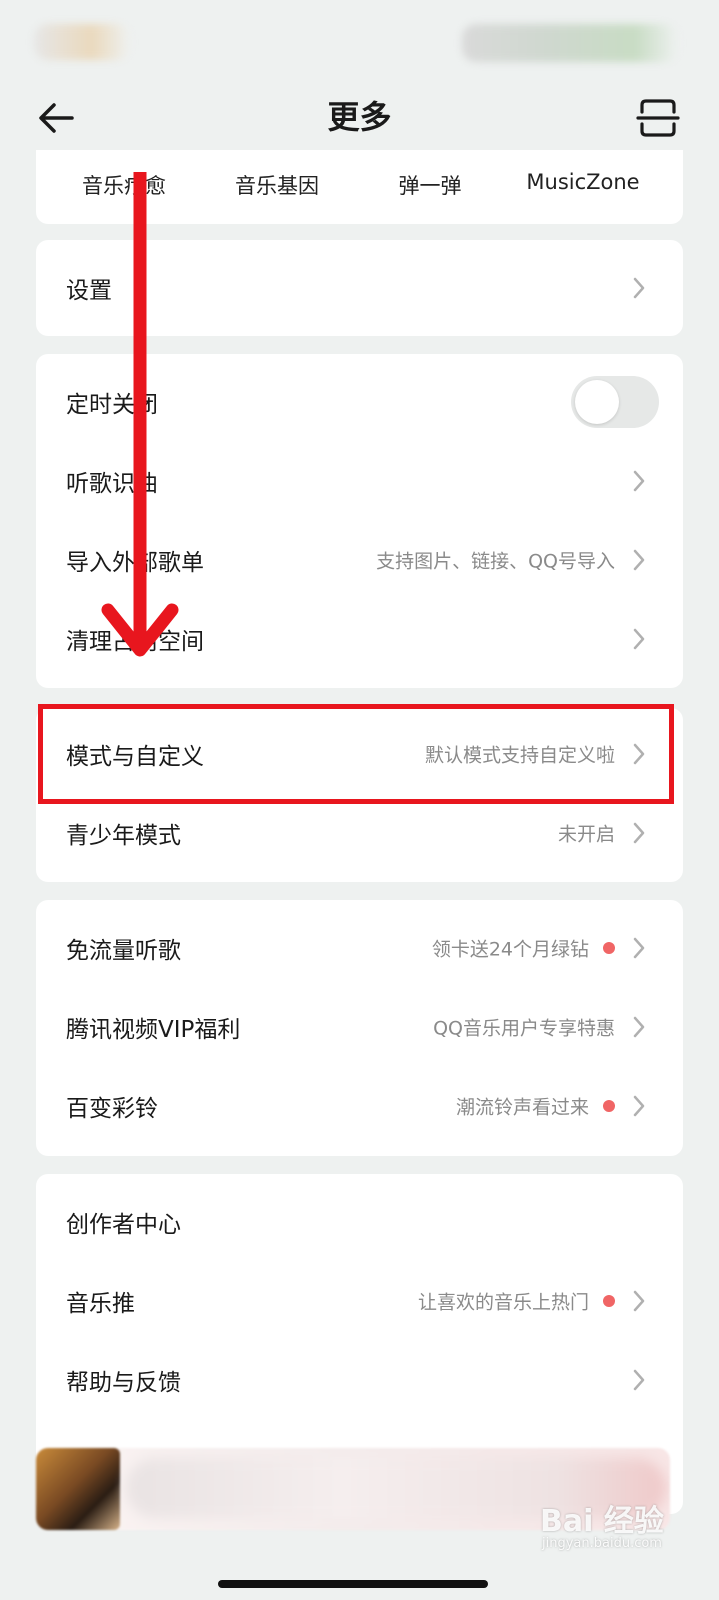  I want to click on watermark-logo: Bai 经验, so click(602, 1521).